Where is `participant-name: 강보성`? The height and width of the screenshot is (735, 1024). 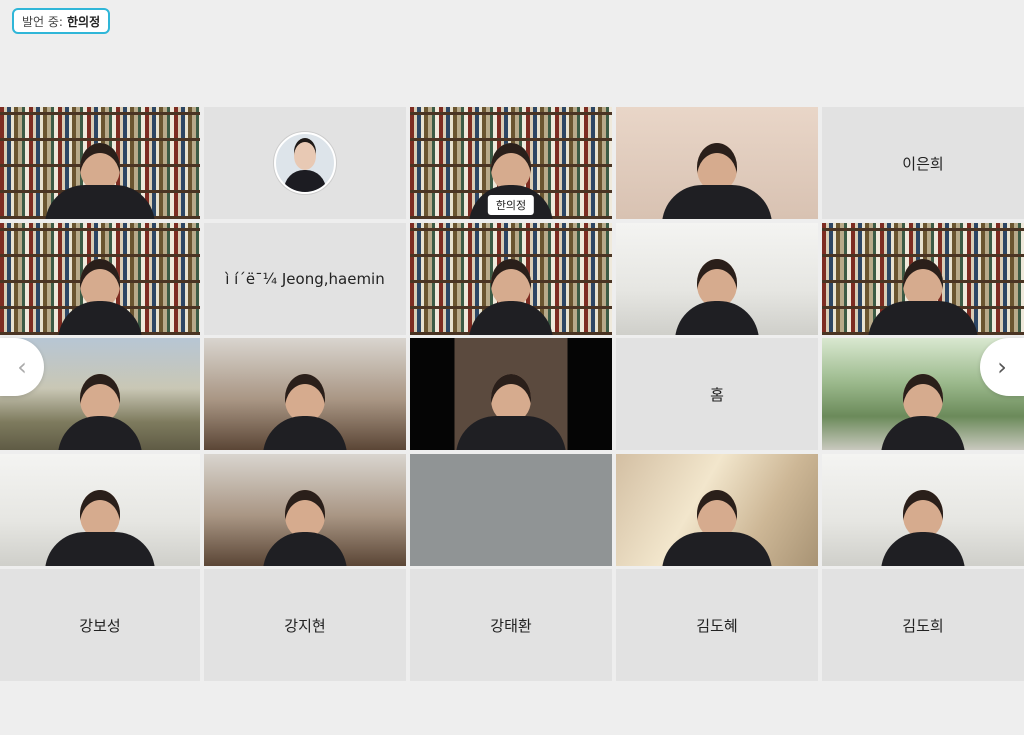
participant-name: 강보성 is located at coordinates (100, 625).